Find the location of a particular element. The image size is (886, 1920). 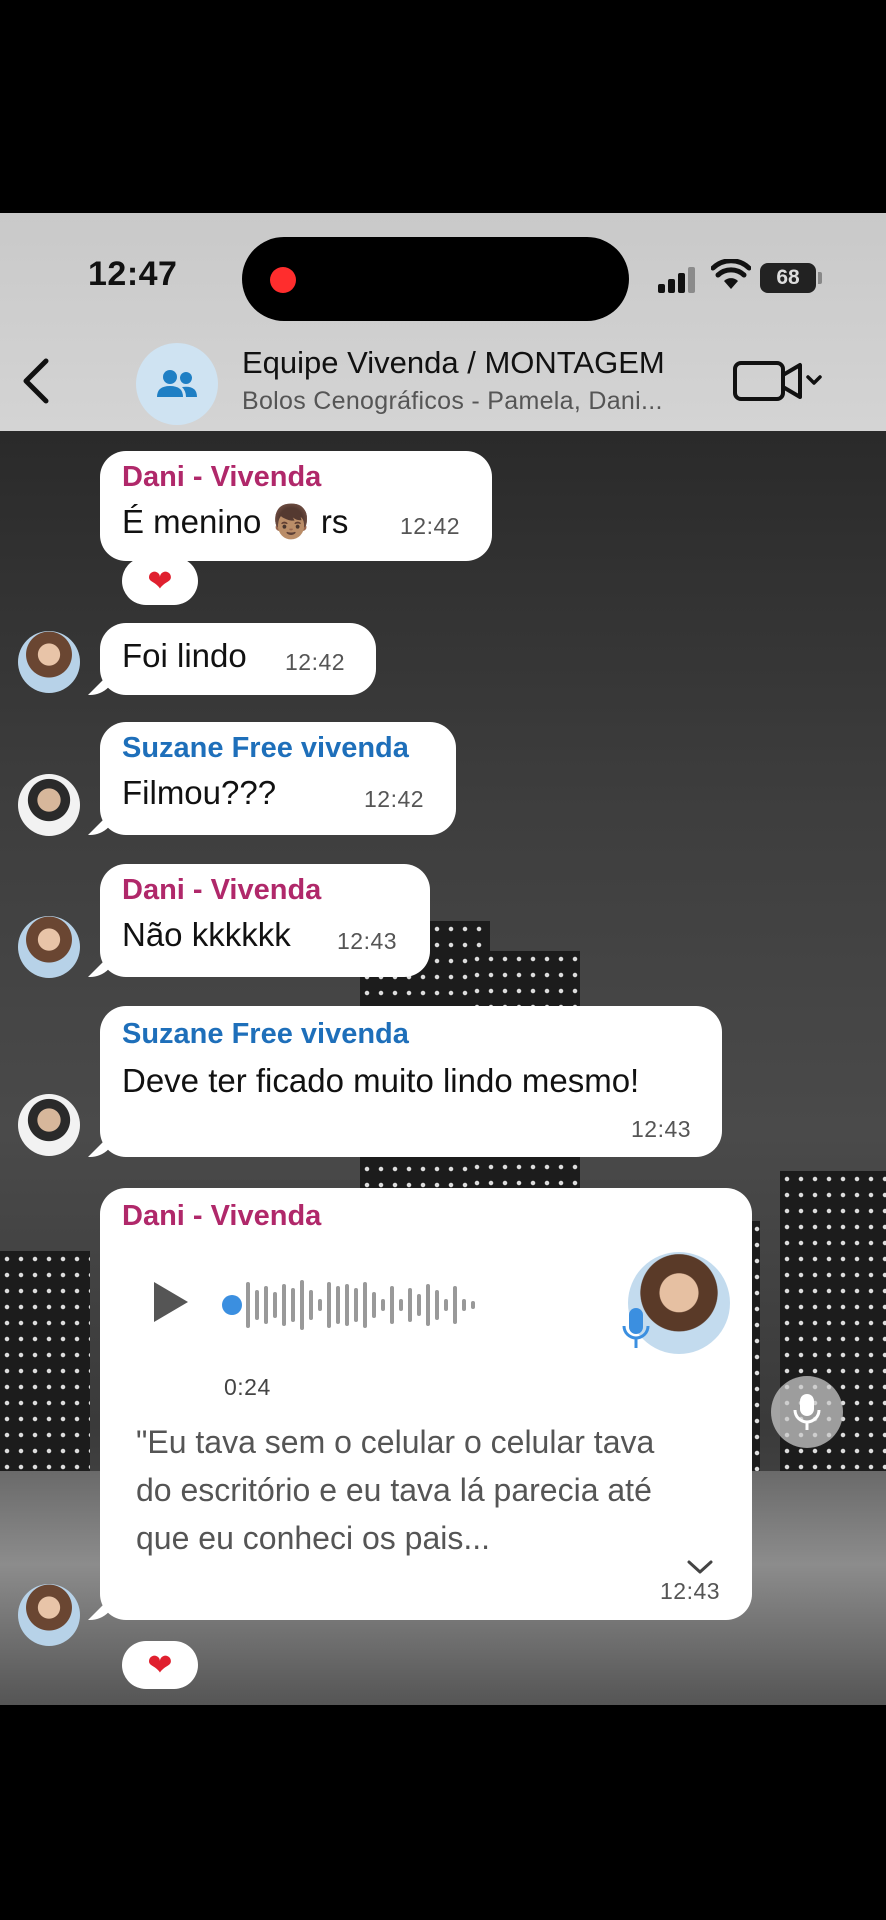

message-text: Filmou??? is located at coordinates (199, 792).